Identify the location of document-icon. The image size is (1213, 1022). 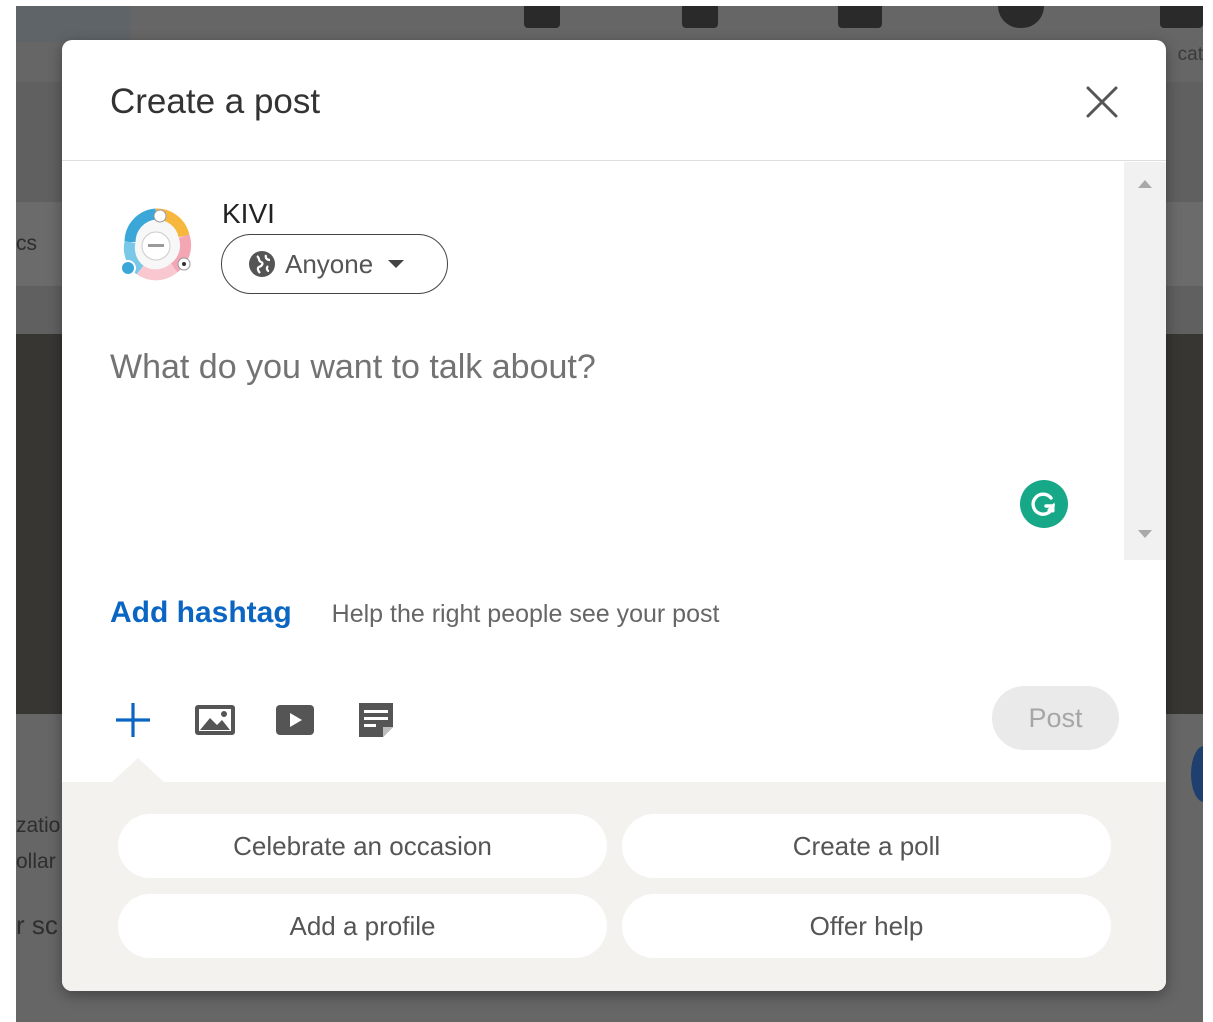
(376, 720).